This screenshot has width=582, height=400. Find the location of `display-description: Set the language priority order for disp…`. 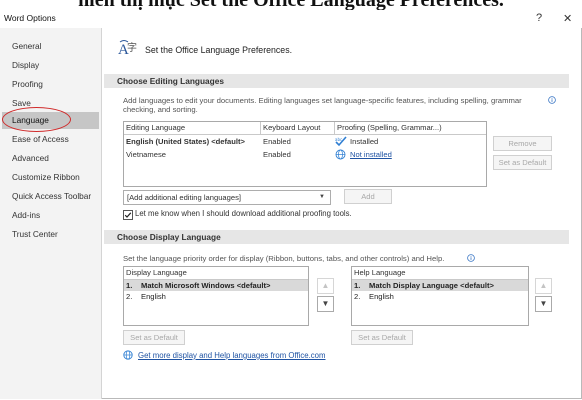

display-description: Set the language priority order for disp… is located at coordinates (284, 258).